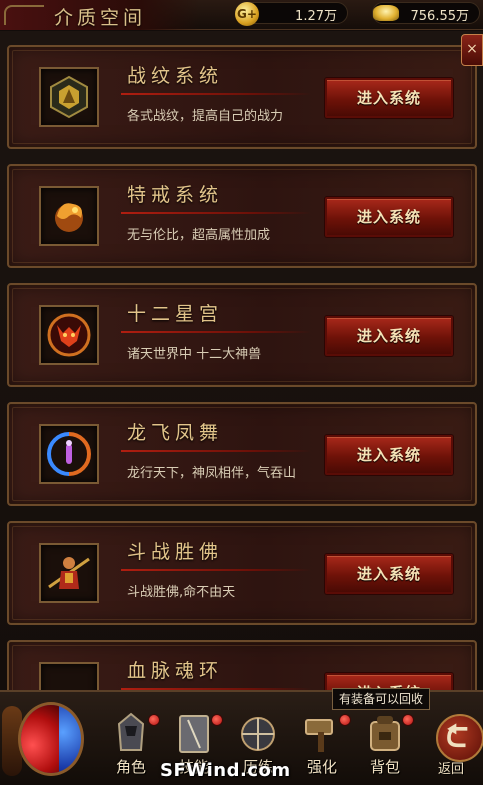 The image size is (483, 785). What do you see at coordinates (175, 314) in the screenshot?
I see `system-name: 十二星宫` at bounding box center [175, 314].